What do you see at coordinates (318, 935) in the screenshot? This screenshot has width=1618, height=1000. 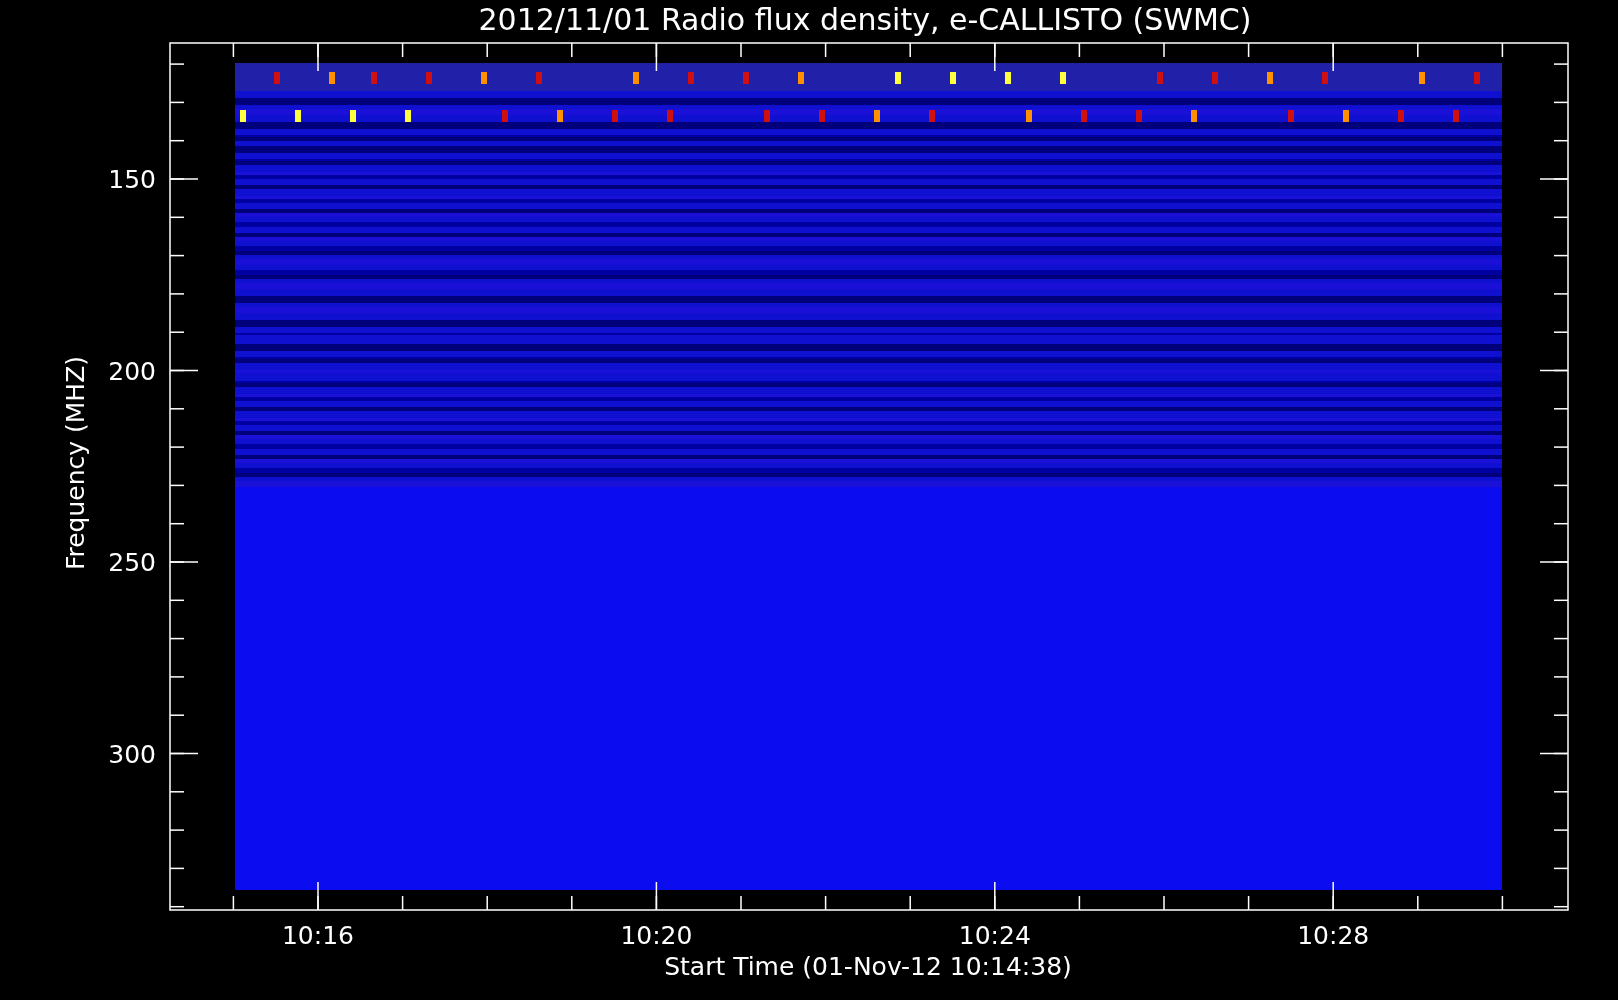 I see `x-tick-label: 10:16` at bounding box center [318, 935].